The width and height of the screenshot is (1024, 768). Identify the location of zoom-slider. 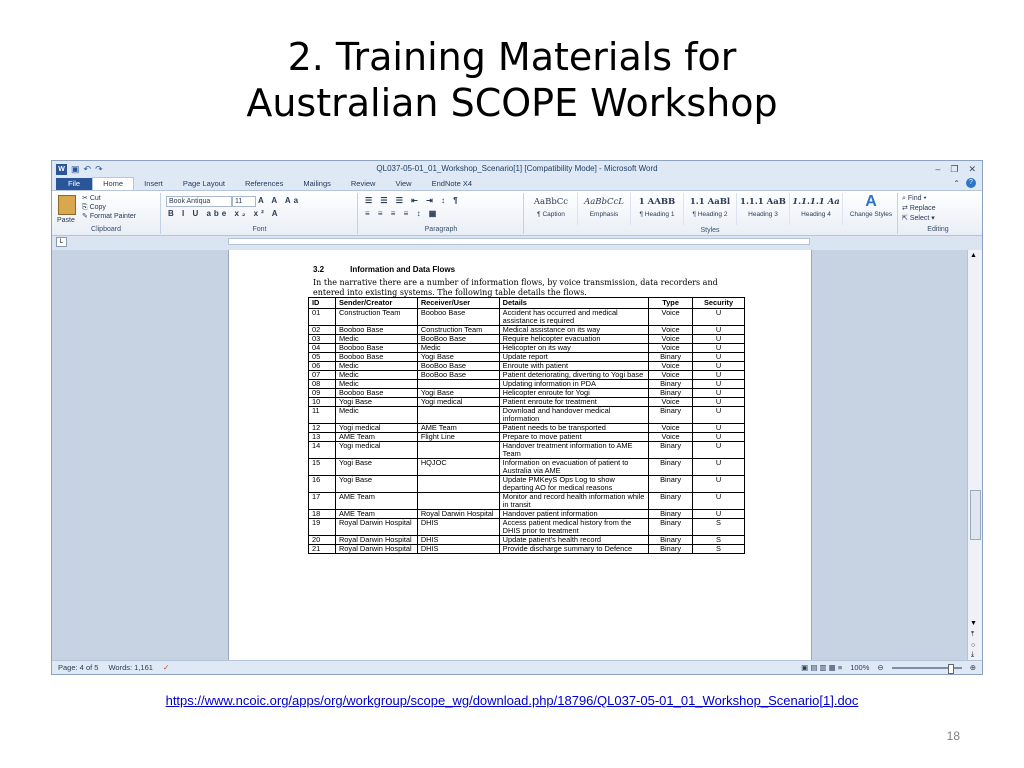
(926, 668).